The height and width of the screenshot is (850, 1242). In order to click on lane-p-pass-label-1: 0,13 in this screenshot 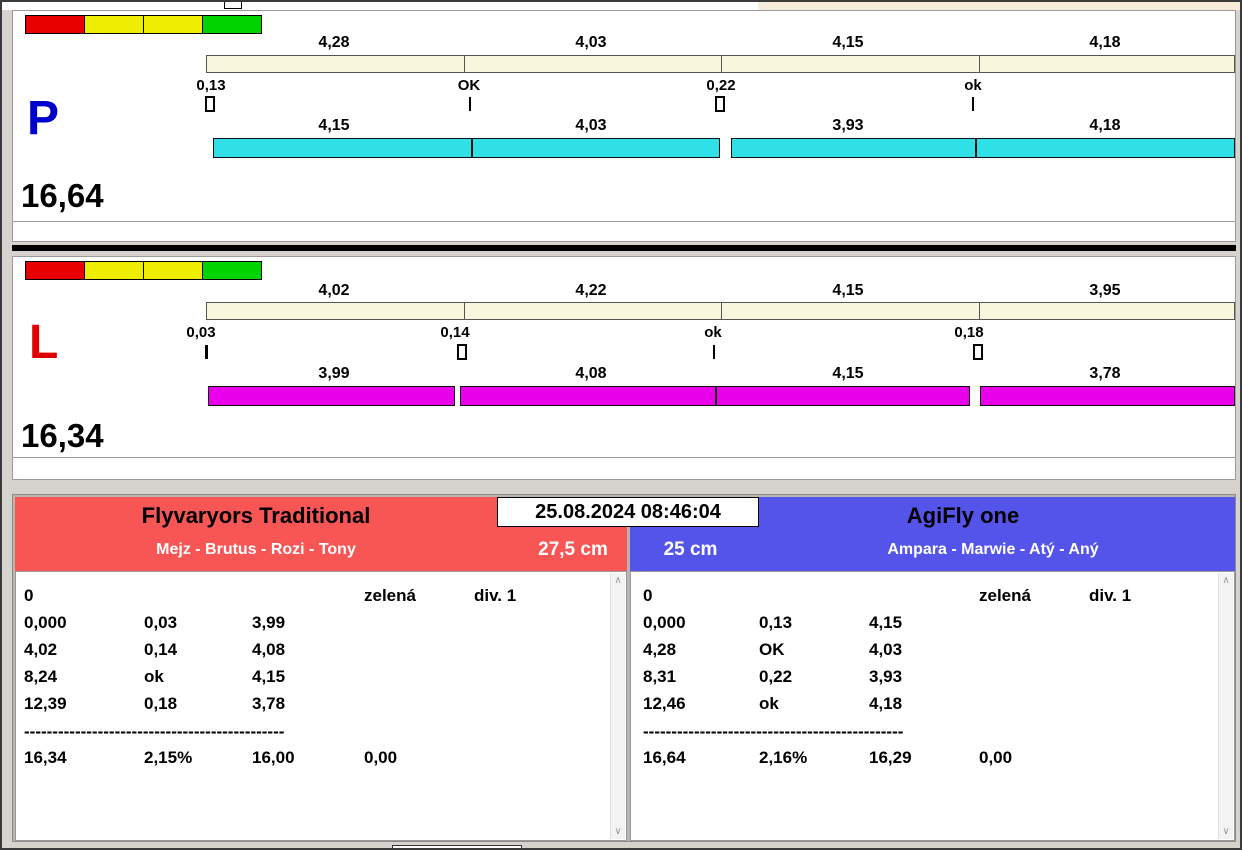, I will do `click(211, 85)`.